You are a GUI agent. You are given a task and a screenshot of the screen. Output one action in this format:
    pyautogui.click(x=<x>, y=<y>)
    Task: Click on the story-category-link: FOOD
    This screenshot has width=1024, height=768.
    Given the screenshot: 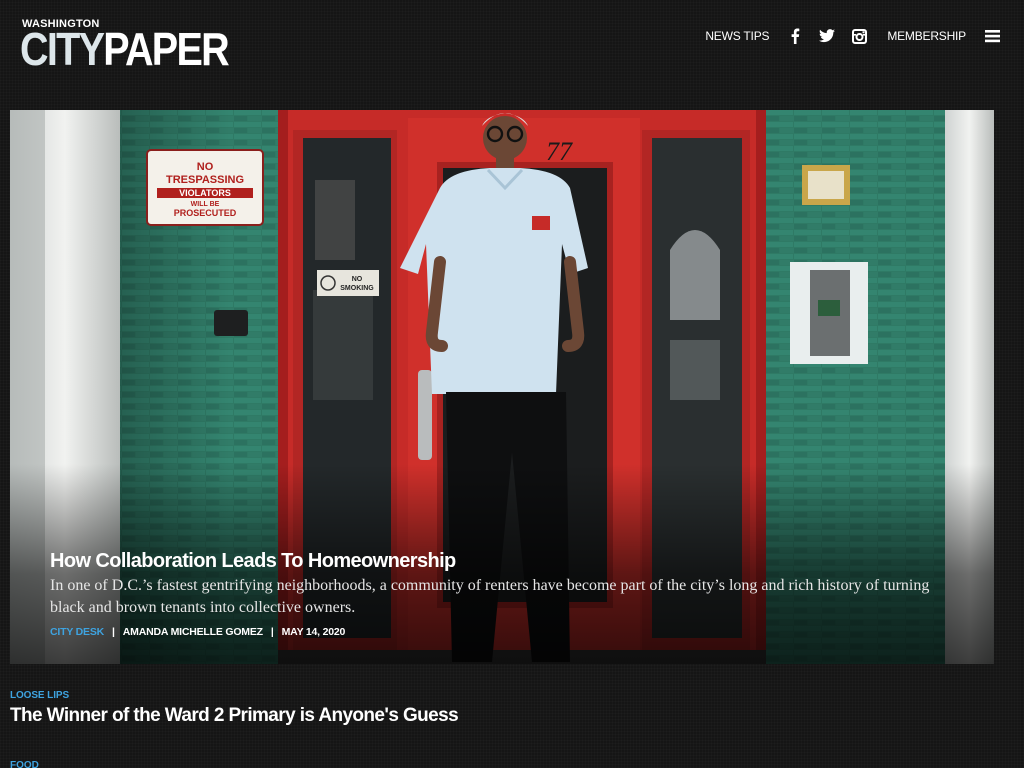 What is the action you would take?
    pyautogui.click(x=24, y=764)
    